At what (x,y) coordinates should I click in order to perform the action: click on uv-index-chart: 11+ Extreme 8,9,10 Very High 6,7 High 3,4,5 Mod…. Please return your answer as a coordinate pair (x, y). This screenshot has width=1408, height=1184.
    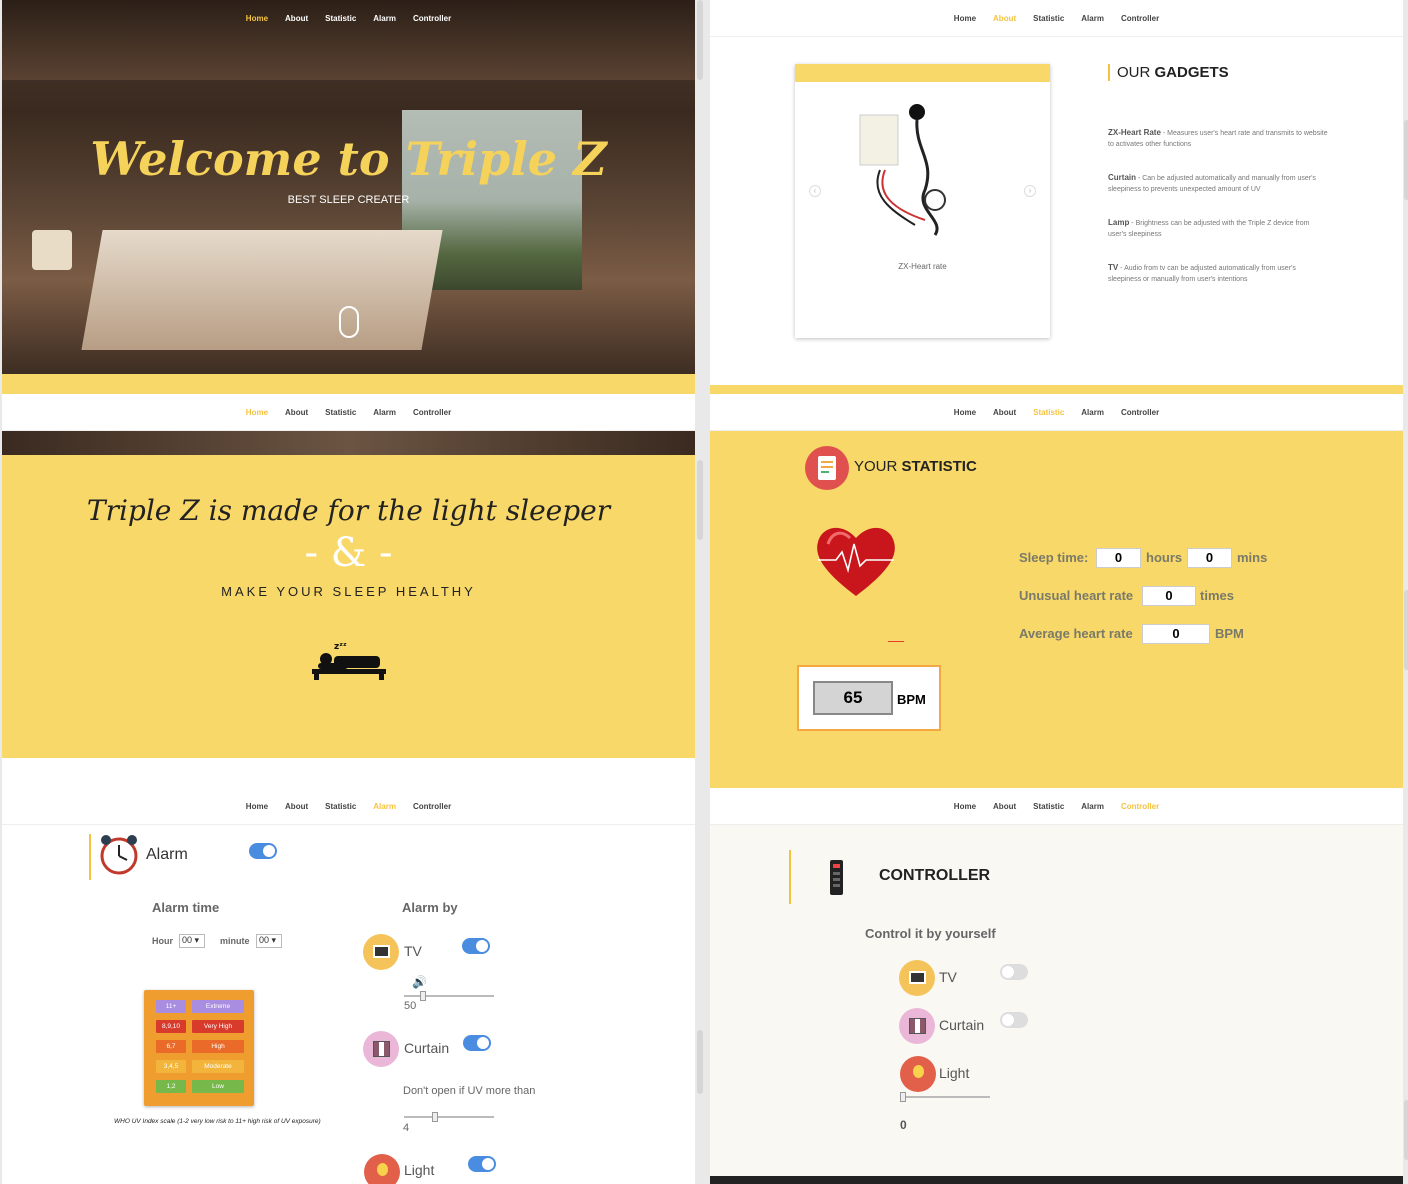
    Looking at the image, I should click on (199, 1048).